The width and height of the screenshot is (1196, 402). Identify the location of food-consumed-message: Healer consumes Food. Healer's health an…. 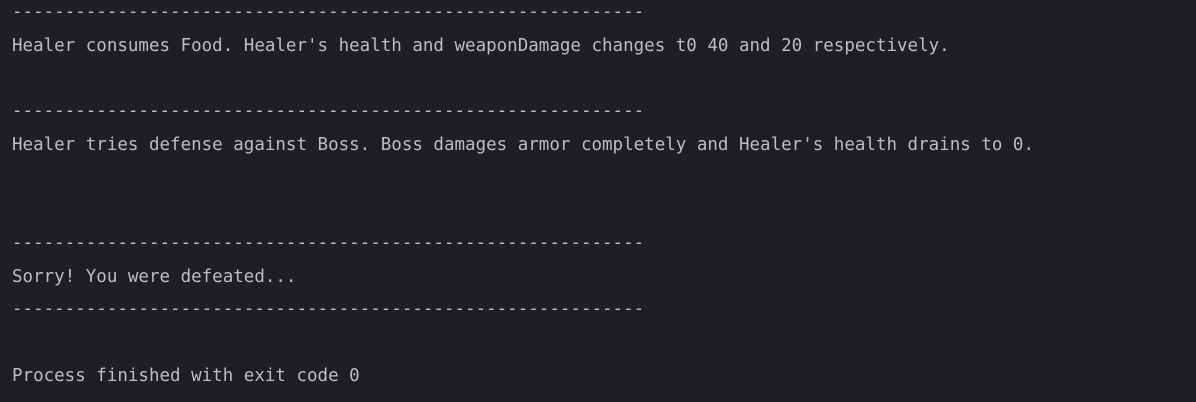
(481, 46).